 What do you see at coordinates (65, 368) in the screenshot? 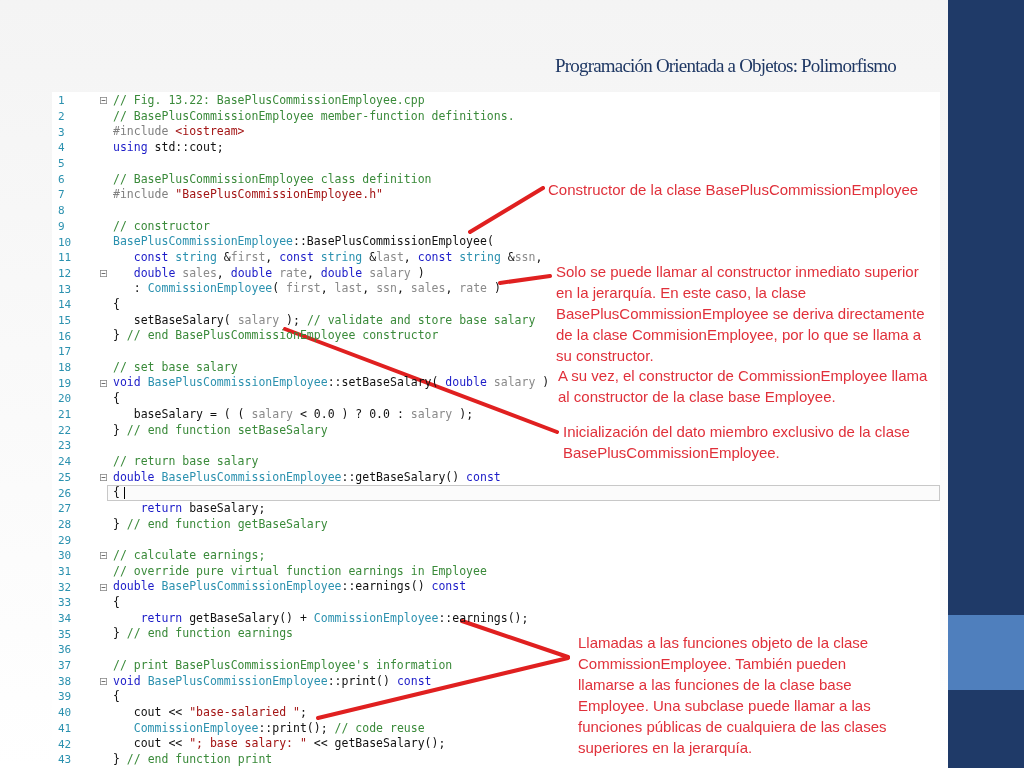
I see `line-number: 18` at bounding box center [65, 368].